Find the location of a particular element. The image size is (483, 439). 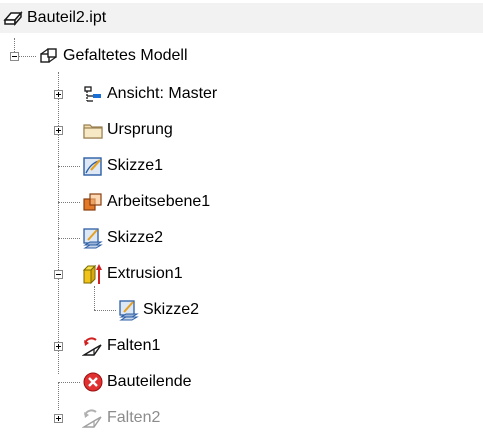

view-rep-icon is located at coordinates (93, 94).